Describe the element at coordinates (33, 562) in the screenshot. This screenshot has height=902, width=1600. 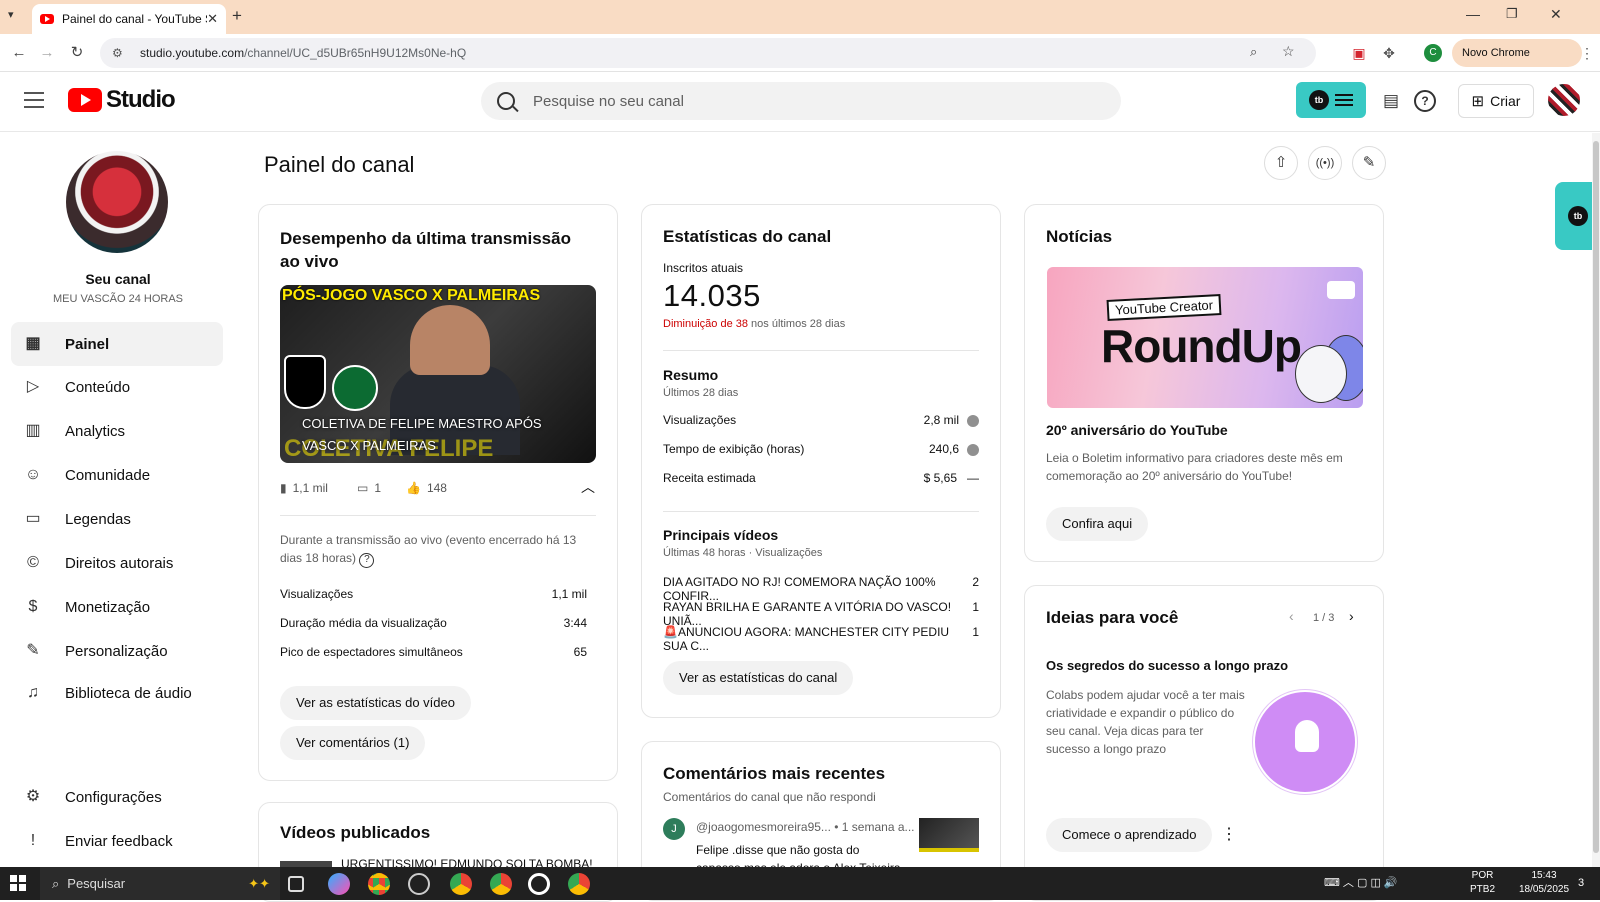
I see `copyright-icon: ©` at that location.